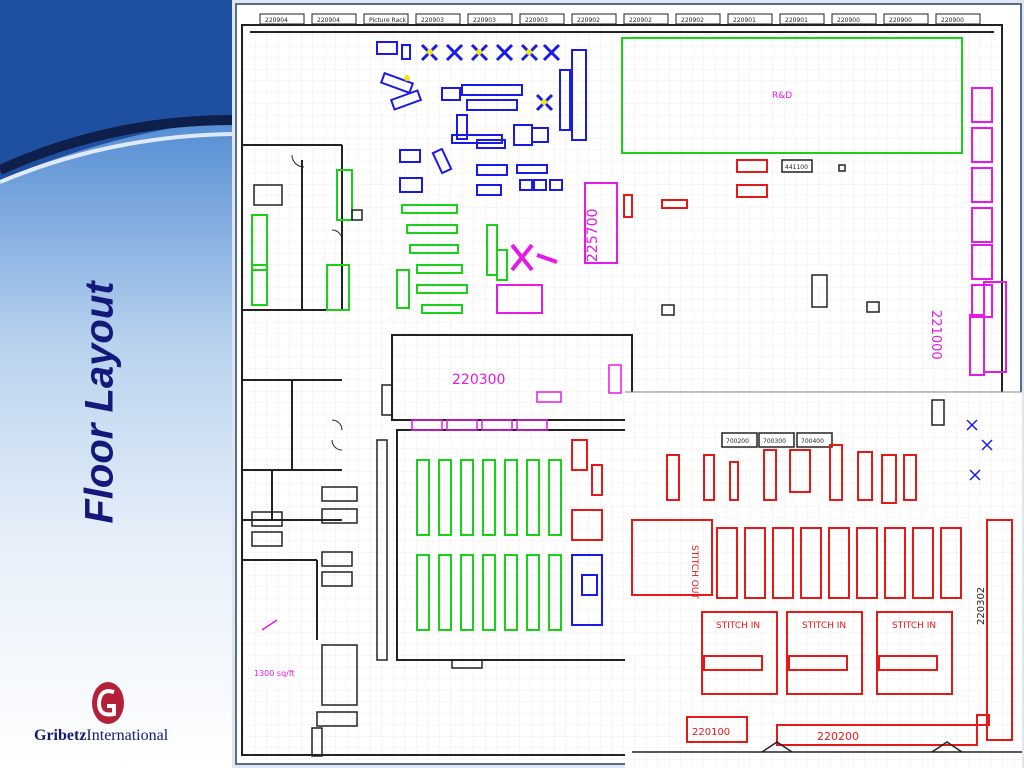 Image resolution: width=1024 pixels, height=768 pixels. I want to click on company-name-regular: International, so click(127, 735).